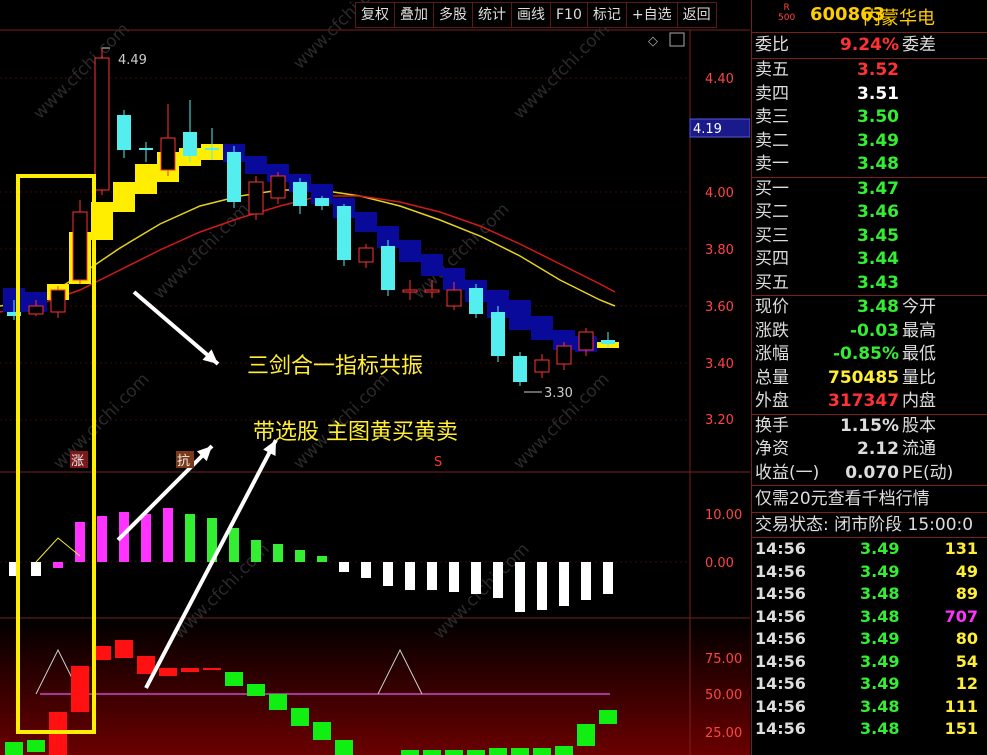 Image resolution: width=987 pixels, height=755 pixels. What do you see at coordinates (961, 706) in the screenshot?
I see `tick-volume: 111` at bounding box center [961, 706].